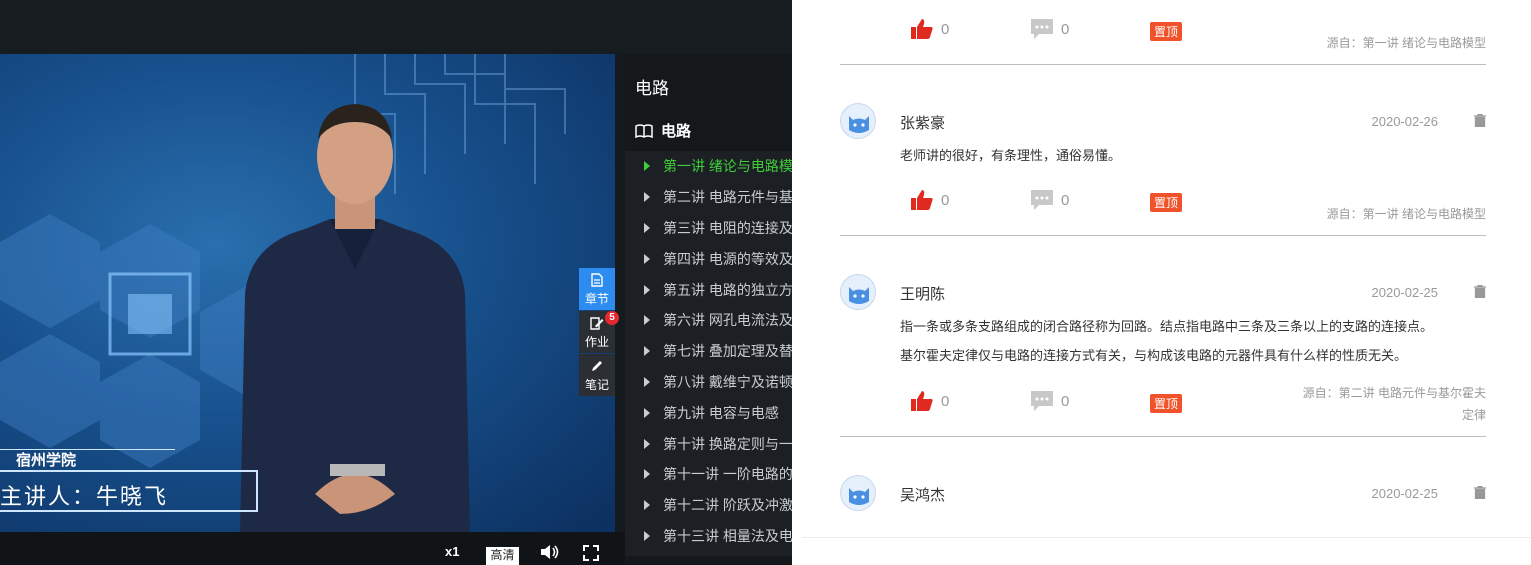 This screenshot has height=565, width=1531. What do you see at coordinates (708, 474) in the screenshot?
I see `chapter-item: 第十一讲 一阶电路的响应` at bounding box center [708, 474].